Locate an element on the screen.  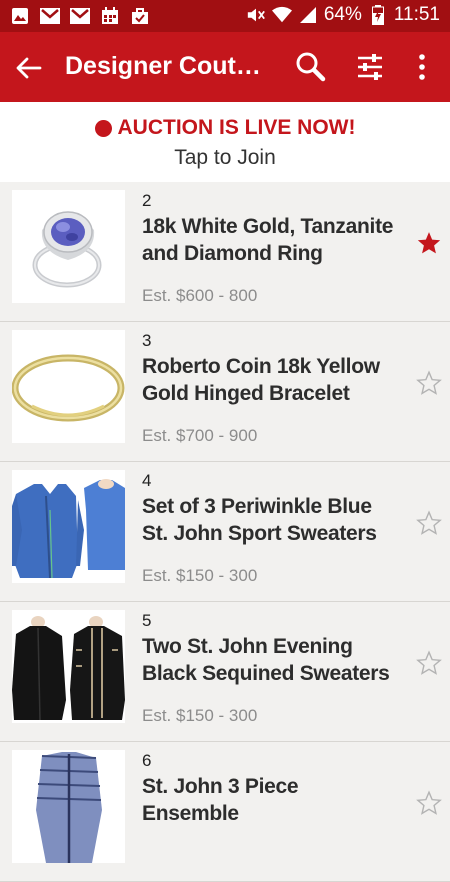
lot-number: 4 is located at coordinates (147, 480).